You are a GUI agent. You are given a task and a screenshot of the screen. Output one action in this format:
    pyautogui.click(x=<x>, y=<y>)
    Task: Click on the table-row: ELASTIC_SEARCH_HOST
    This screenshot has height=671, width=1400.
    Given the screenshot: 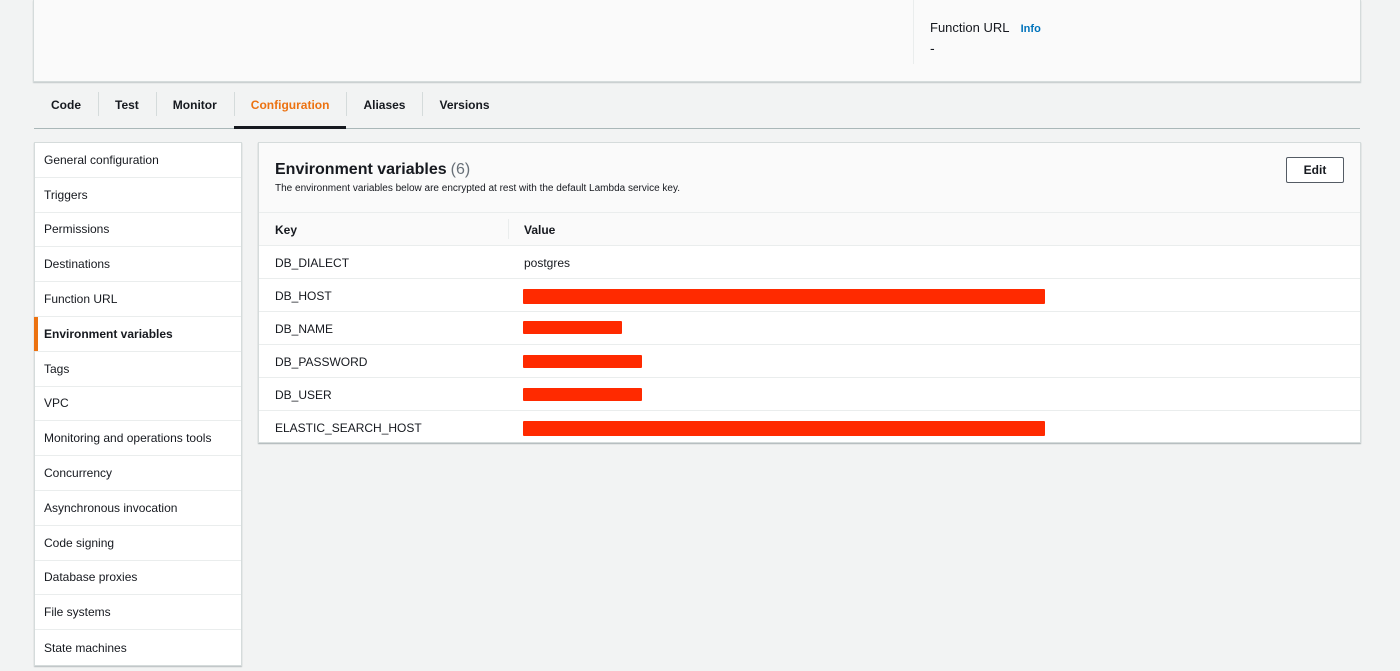 What is the action you would take?
    pyautogui.click(x=809, y=427)
    